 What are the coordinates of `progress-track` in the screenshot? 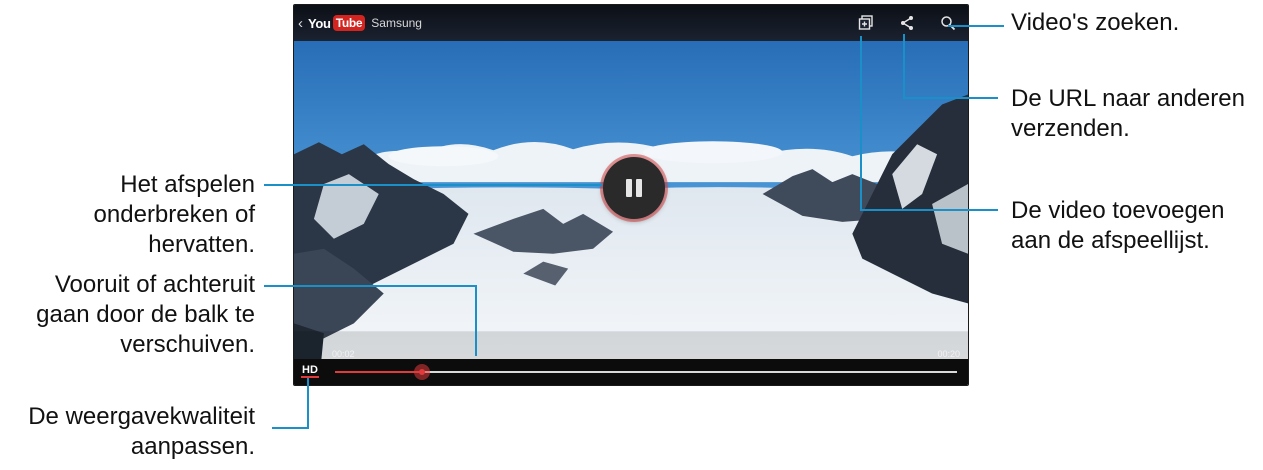 It's located at (646, 372).